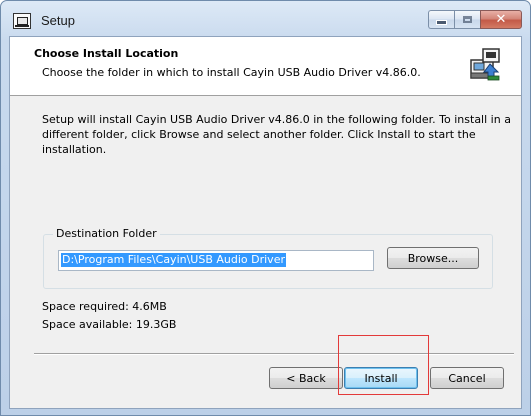 The image size is (531, 416). Describe the element at coordinates (106, 53) in the screenshot. I see `page-title: Choose Install Location` at that location.